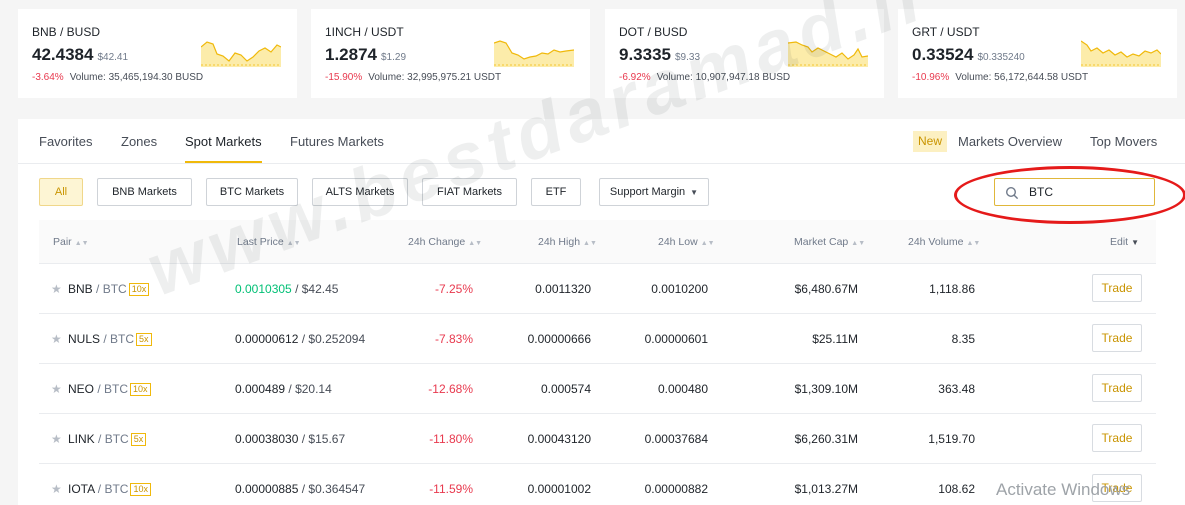 The height and width of the screenshot is (505, 1185). I want to click on tab-favorites: Favorites, so click(65, 141).